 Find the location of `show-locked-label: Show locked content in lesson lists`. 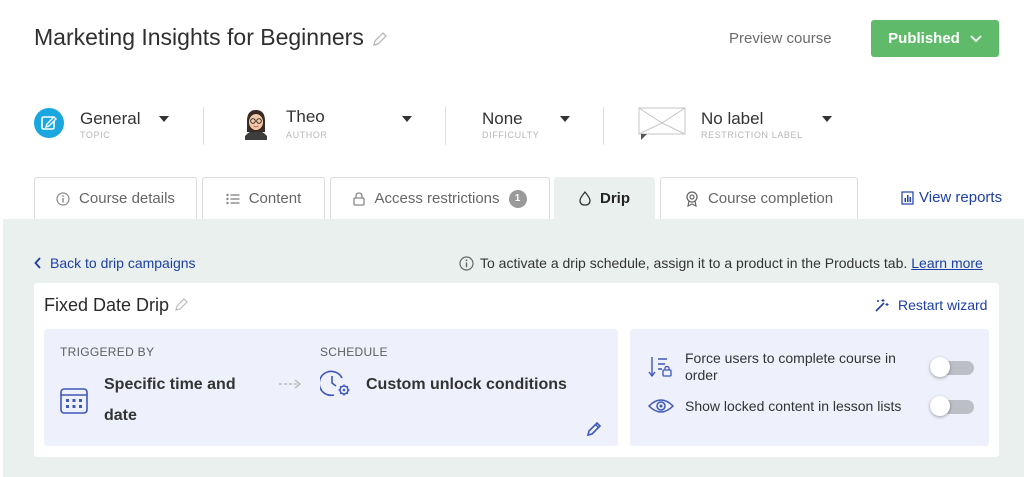

show-locked-label: Show locked content in lesson lists is located at coordinates (793, 406).